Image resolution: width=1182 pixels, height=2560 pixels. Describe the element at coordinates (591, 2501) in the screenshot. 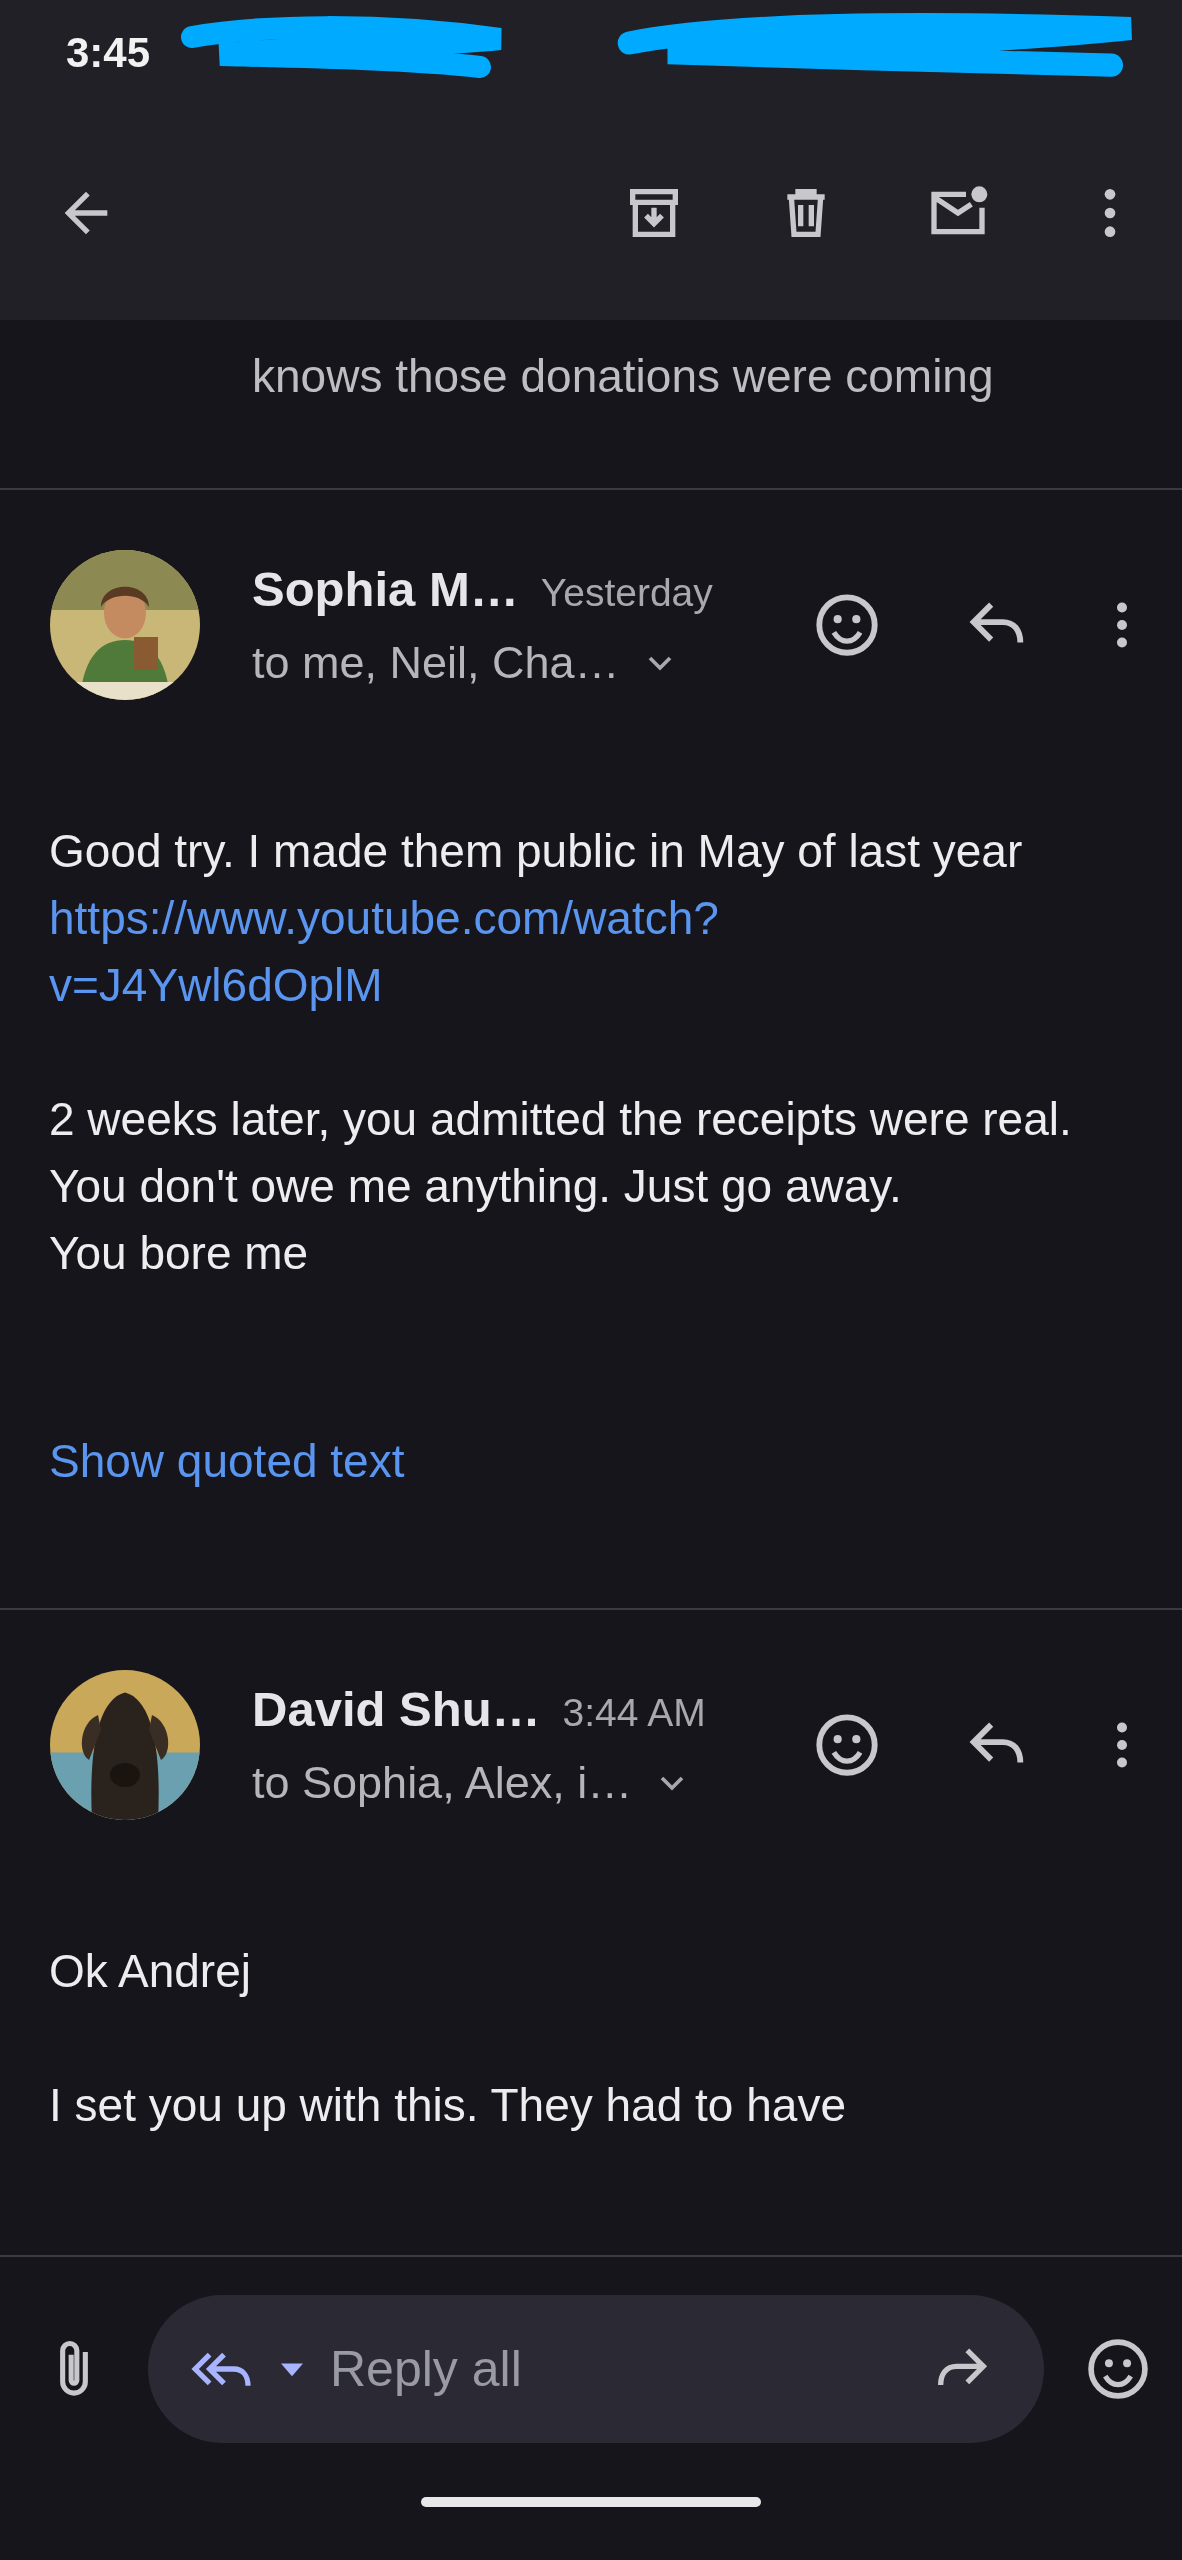

I see `home-indicator` at that location.